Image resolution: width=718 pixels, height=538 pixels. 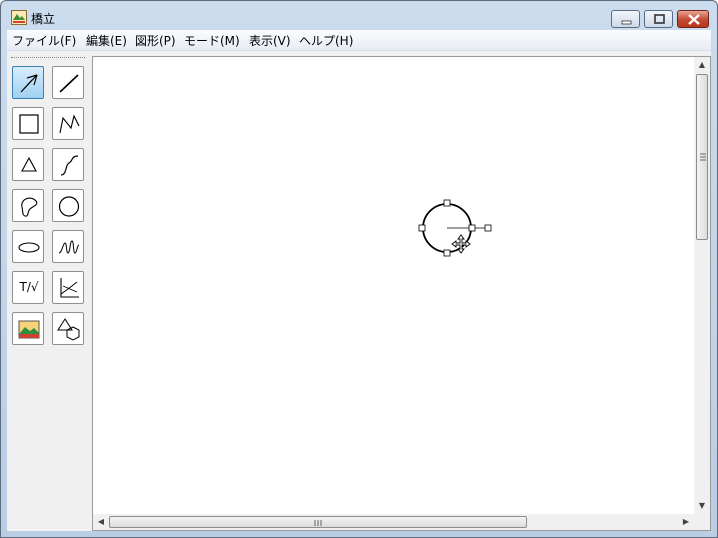 I want to click on text-formula-label: T/√, so click(x=29, y=287).